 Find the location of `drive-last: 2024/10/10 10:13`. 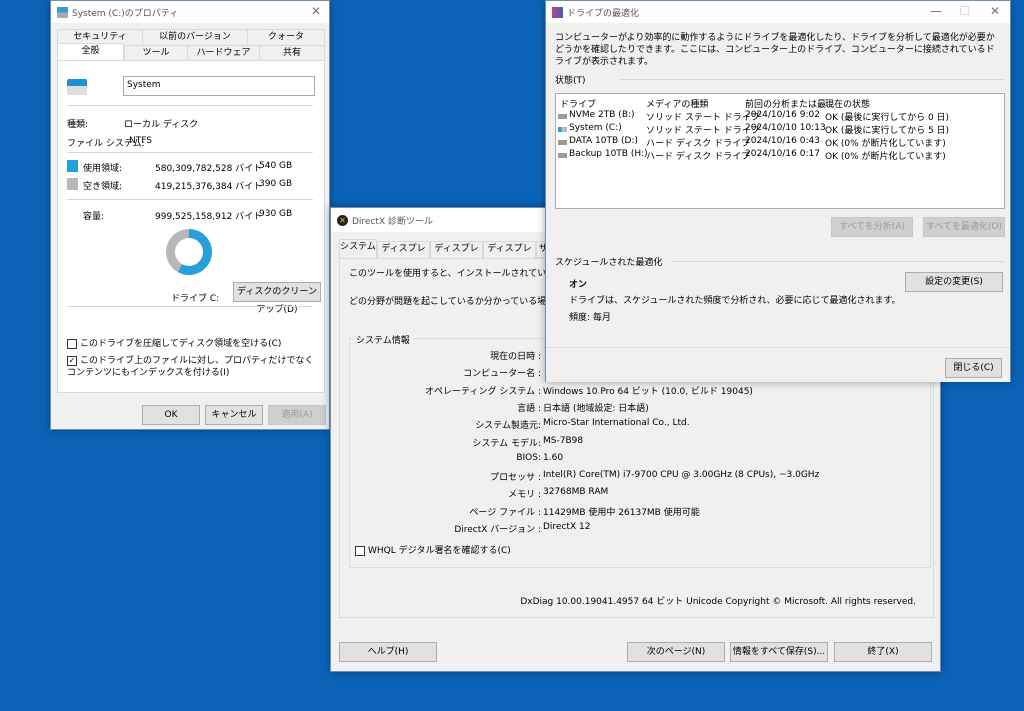

drive-last: 2024/10/10 10:13 is located at coordinates (785, 128).